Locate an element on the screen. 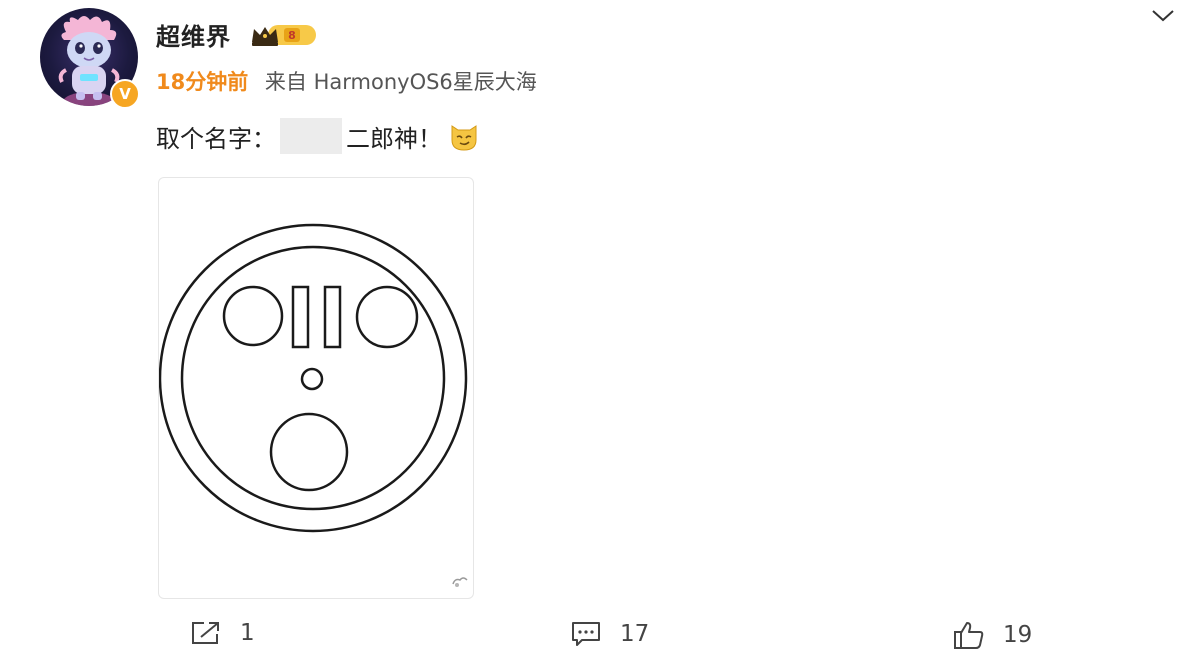 Image resolution: width=1200 pixels, height=656 pixels. nose is located at coordinates (312, 379).